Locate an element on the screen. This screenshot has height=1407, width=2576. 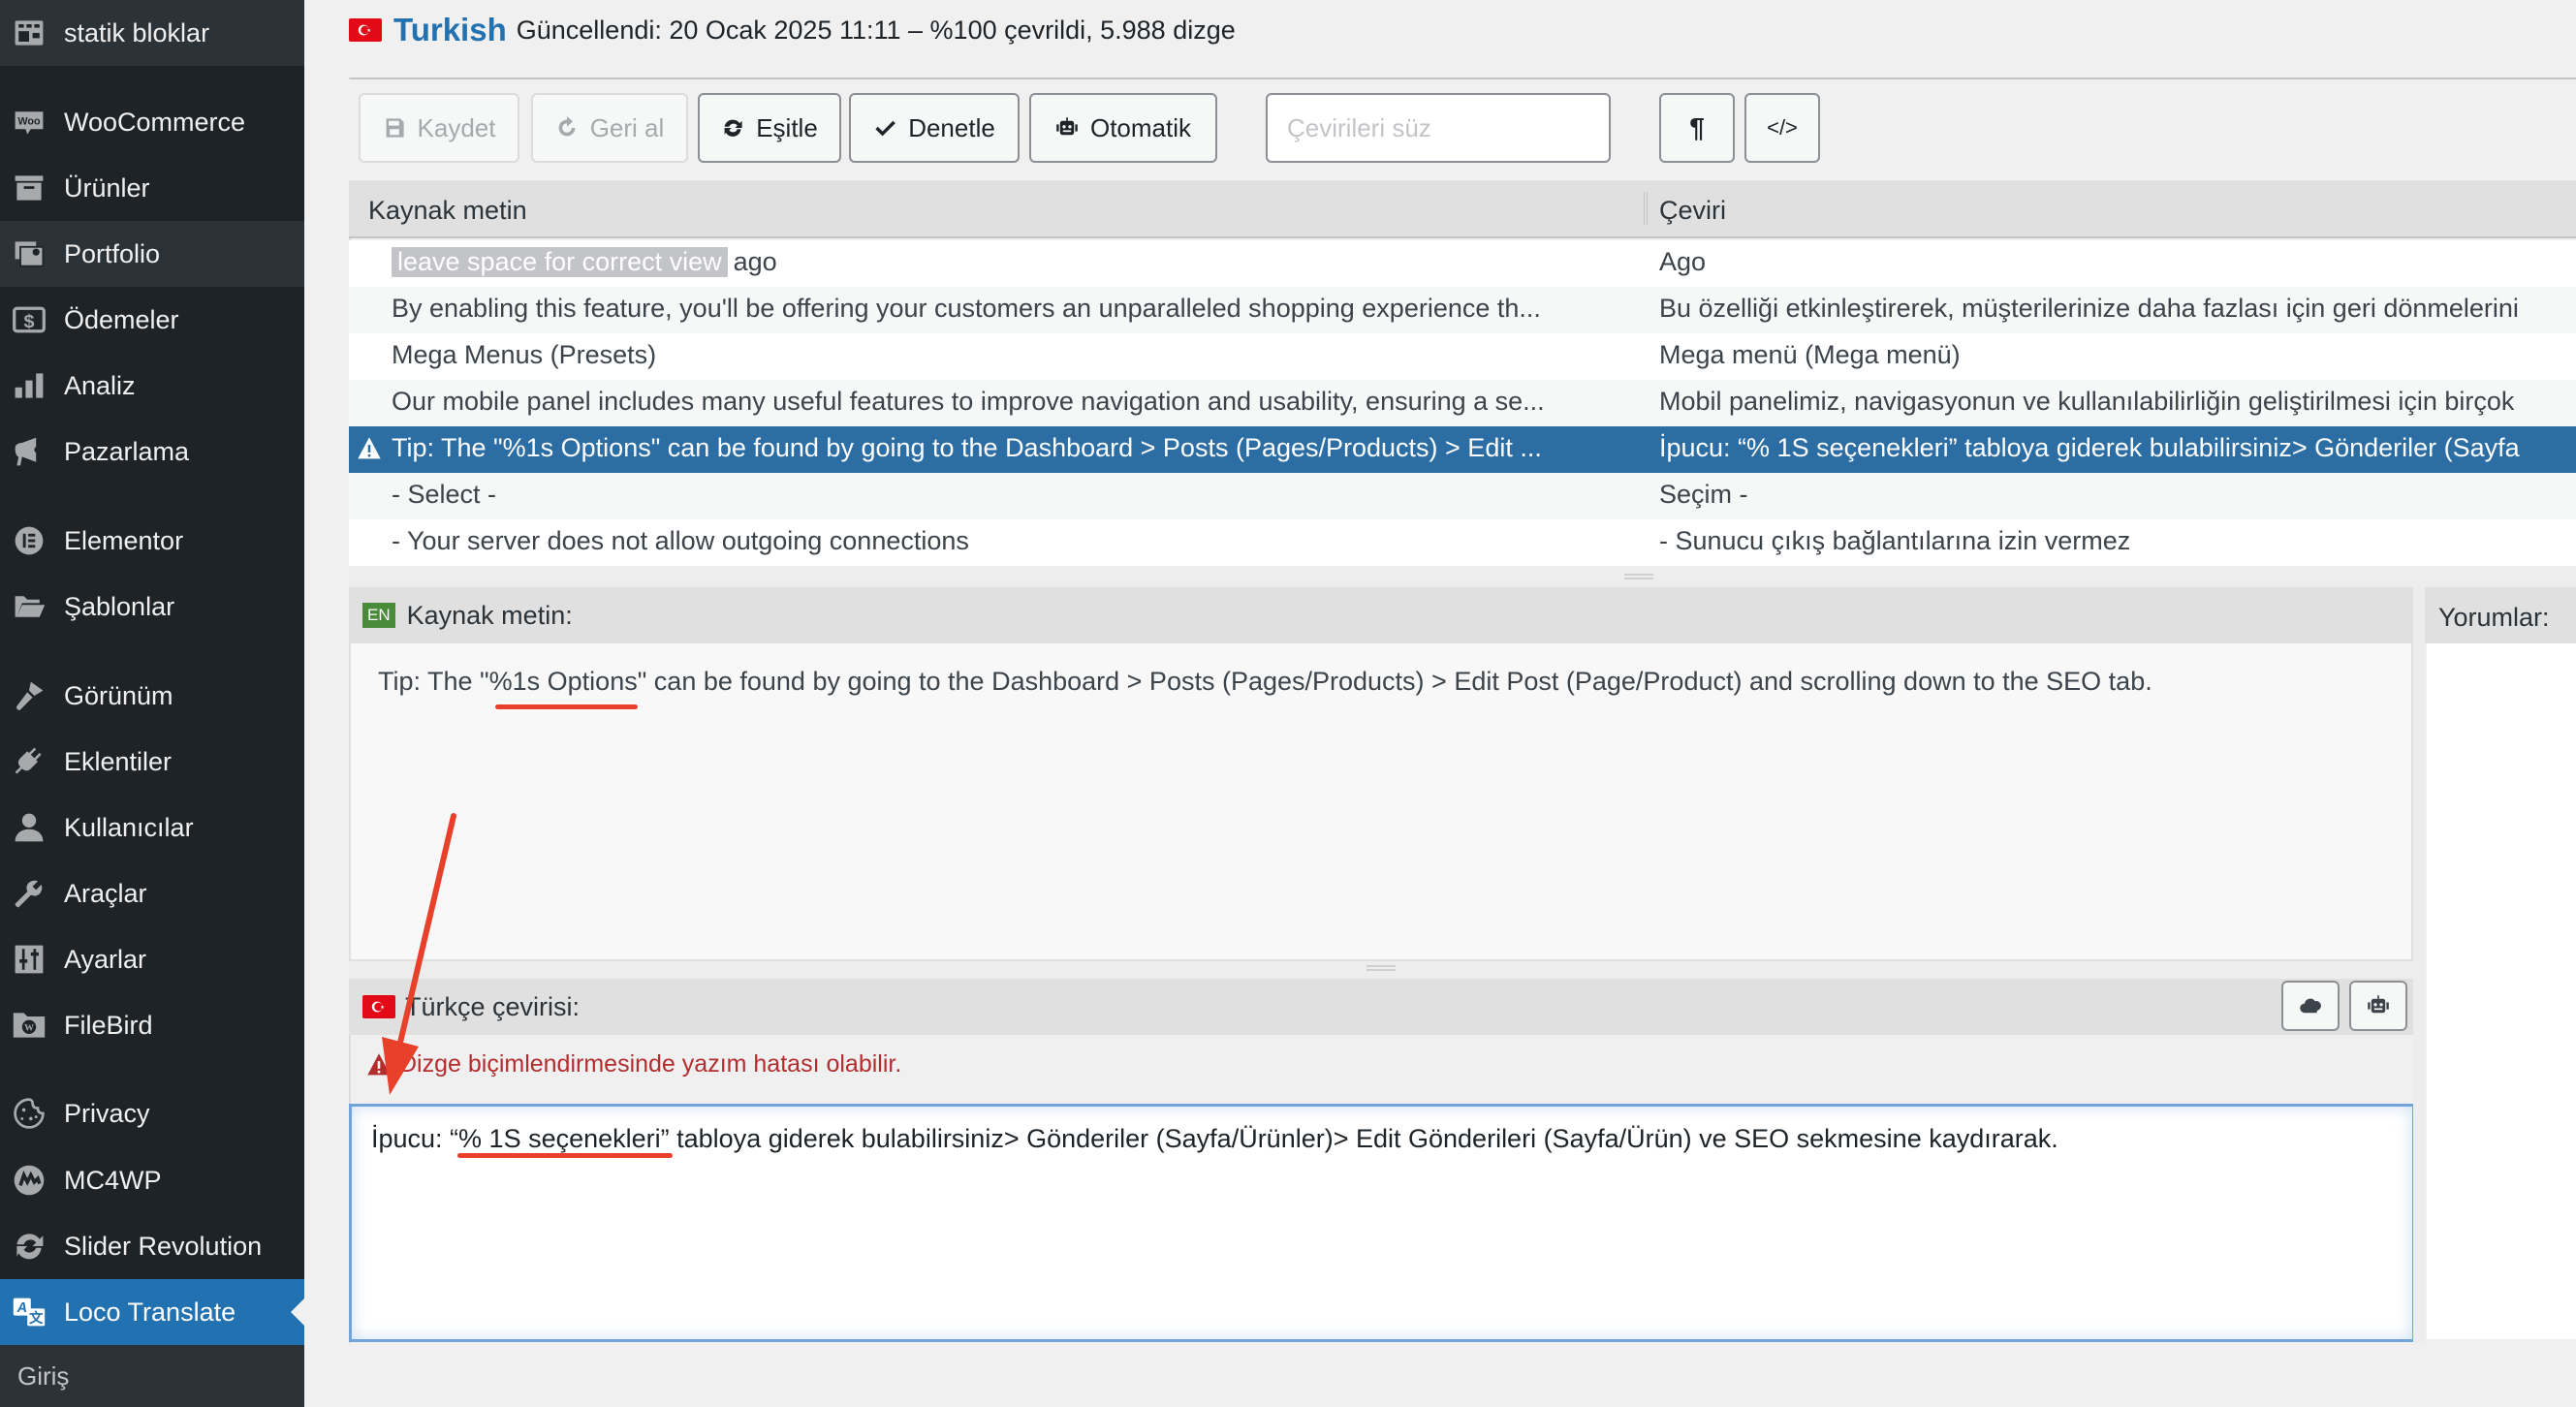
sidebar-item-mc4wp: MC4WP is located at coordinates (152, 1180).